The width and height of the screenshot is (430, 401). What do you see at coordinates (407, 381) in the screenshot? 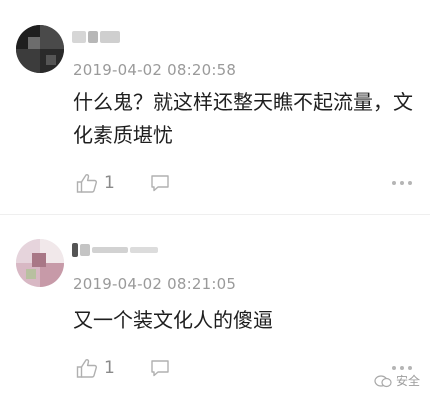
I see `watermark-text: 安全` at bounding box center [407, 381].